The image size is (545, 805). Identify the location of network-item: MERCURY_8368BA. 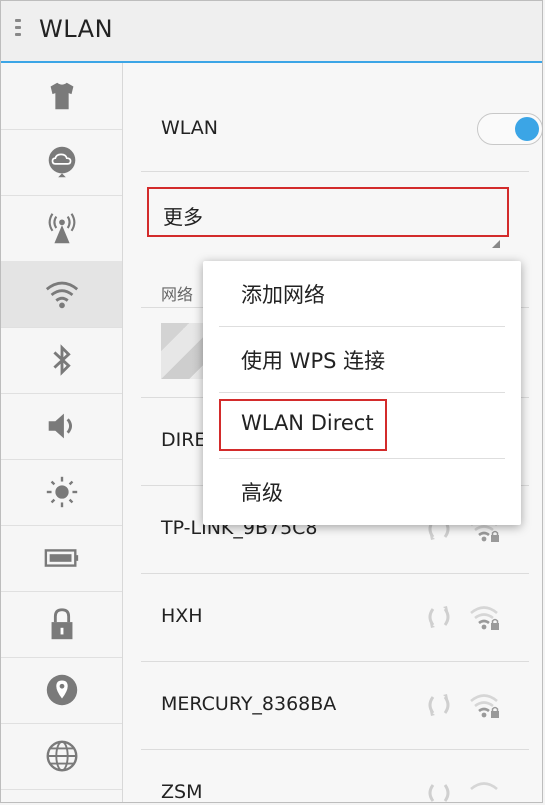
(335, 705).